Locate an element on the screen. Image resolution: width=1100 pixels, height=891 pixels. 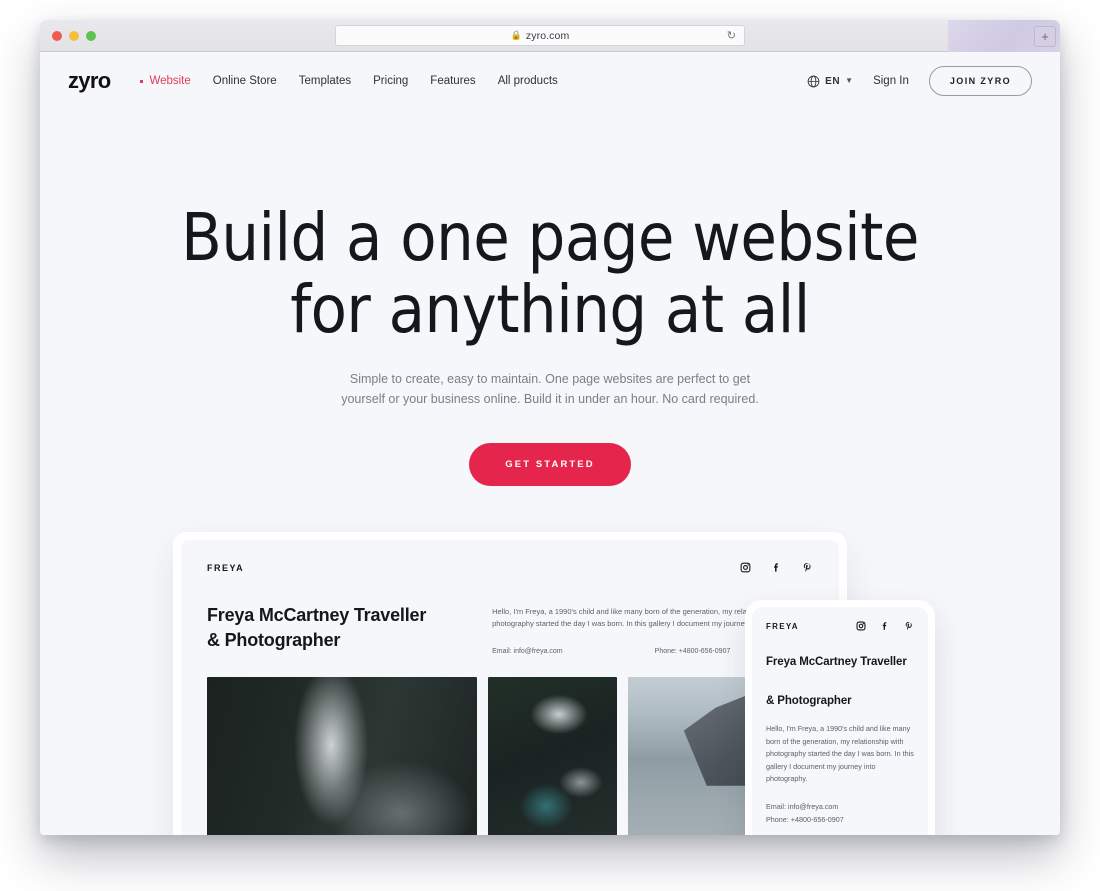
mobile-title-line1: Freya McCartney Traveller is located at coordinates (836, 662).